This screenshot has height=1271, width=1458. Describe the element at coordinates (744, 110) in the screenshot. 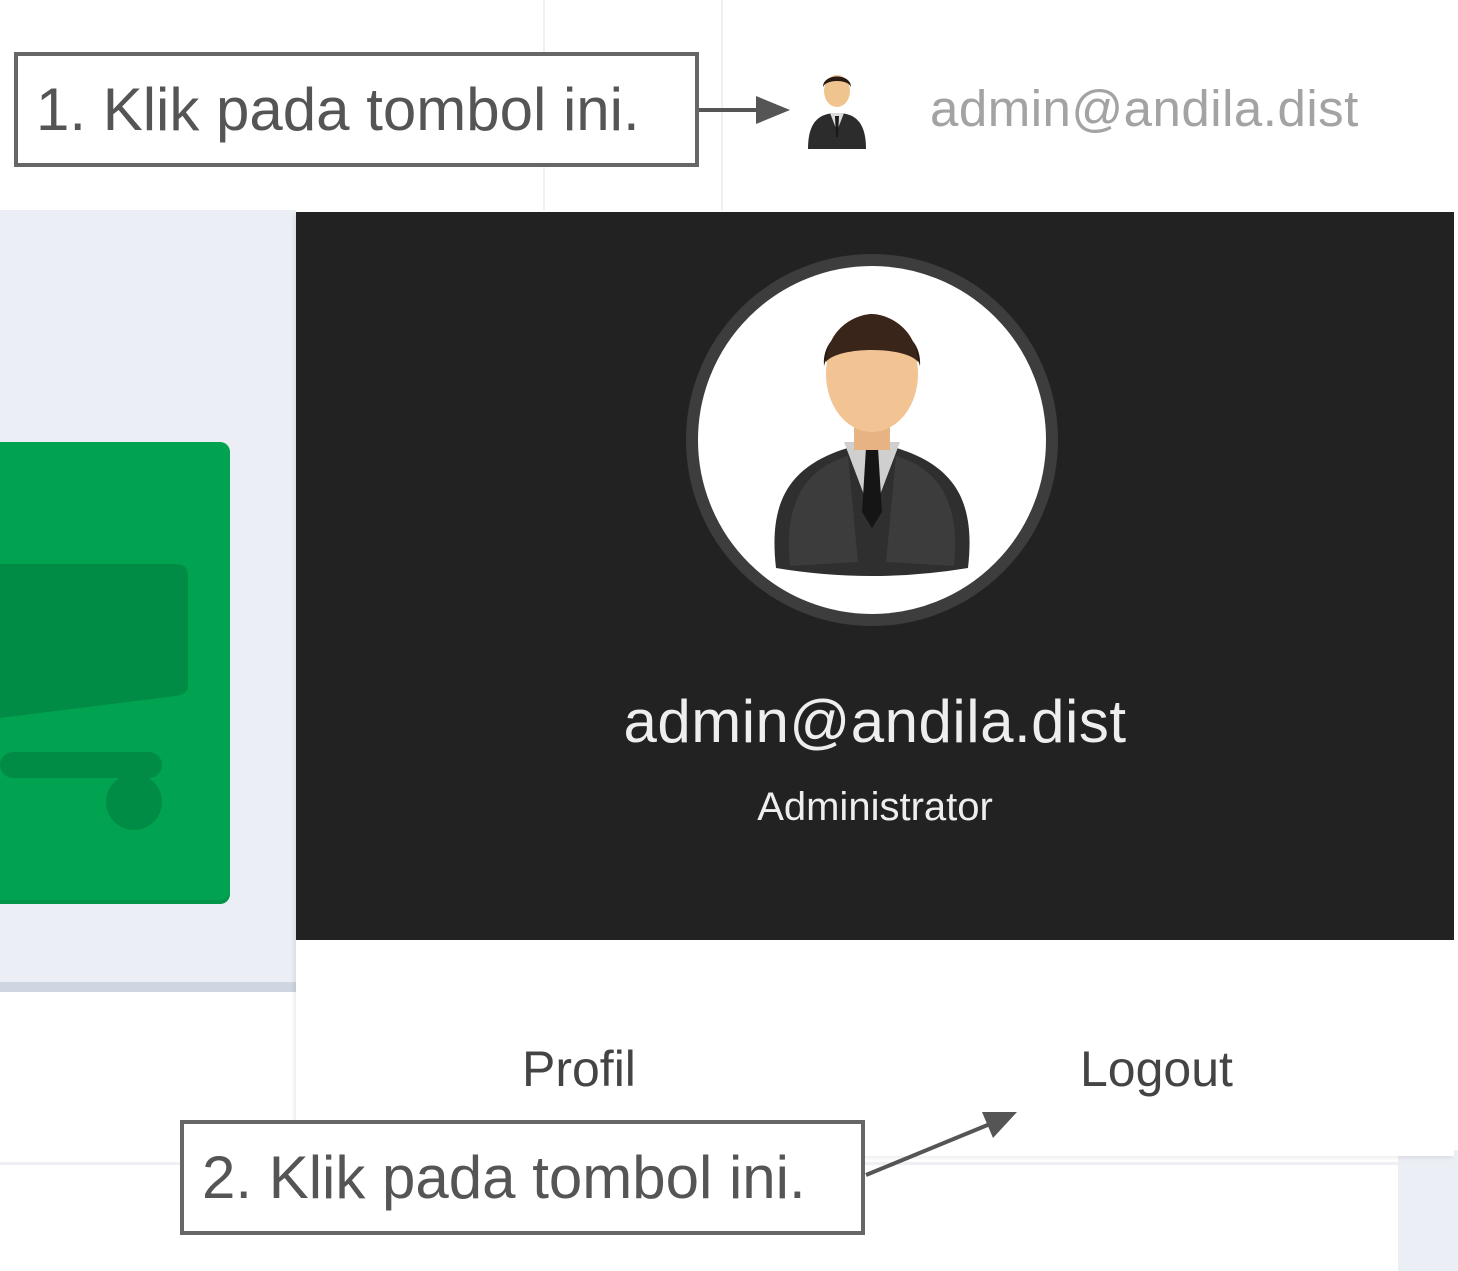

I see `arrow-to-avatar` at that location.